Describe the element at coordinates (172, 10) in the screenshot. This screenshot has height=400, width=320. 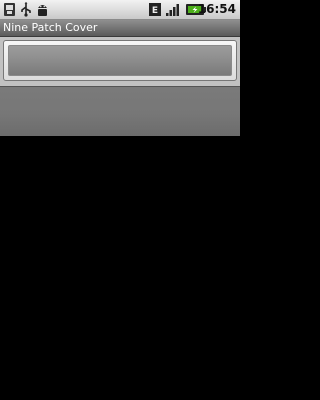
I see `signal-icon` at that location.